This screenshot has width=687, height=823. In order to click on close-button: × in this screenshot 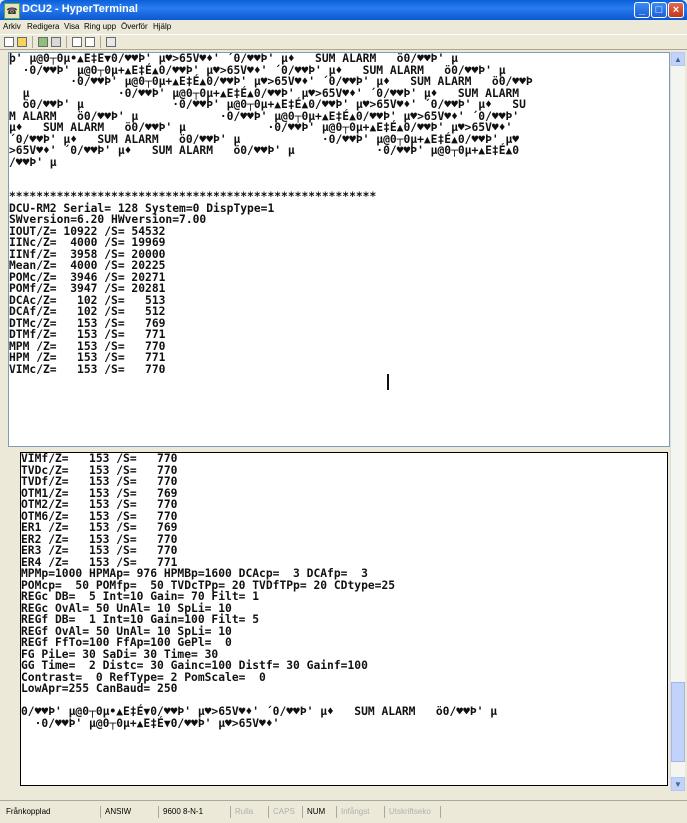, I will do `click(676, 10)`.